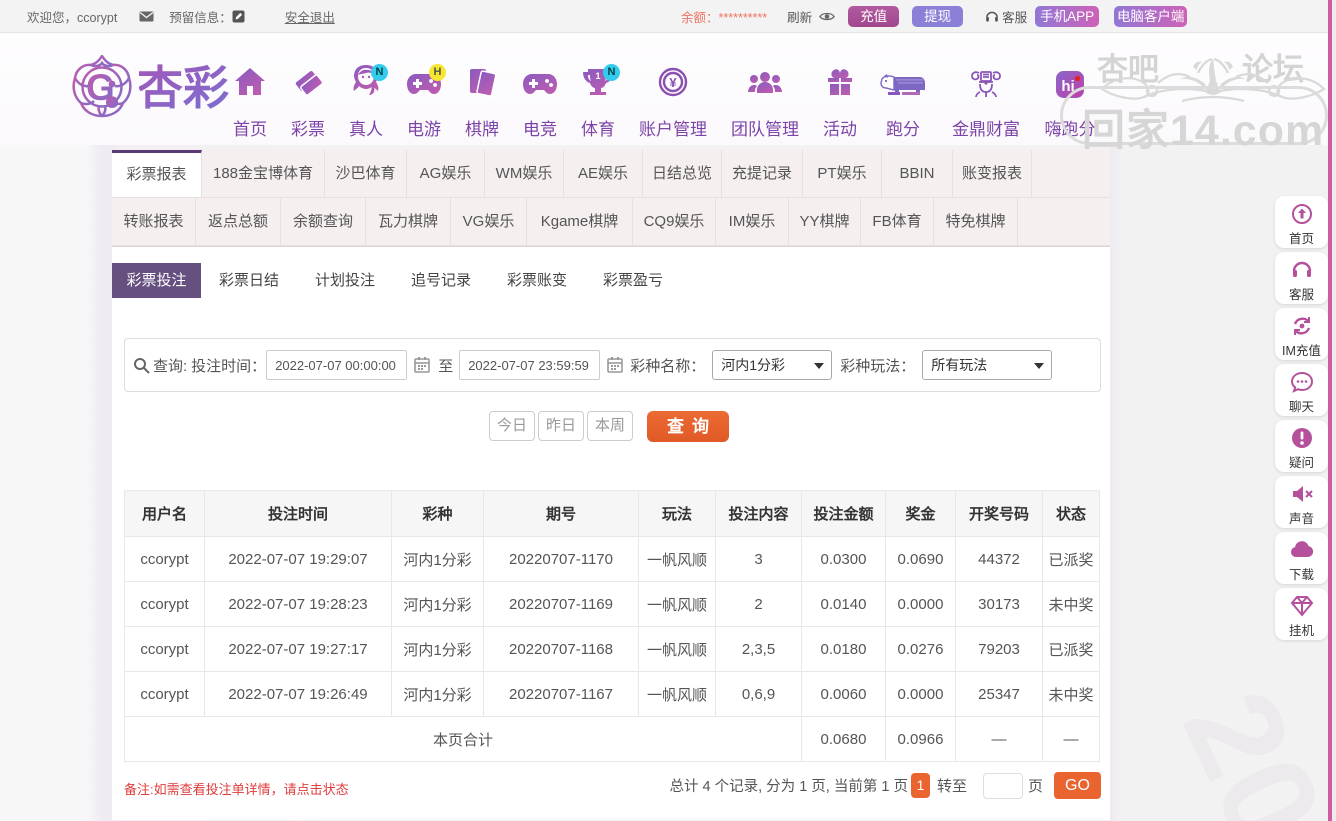  I want to click on svg-text: 杏彩, so click(184, 88).